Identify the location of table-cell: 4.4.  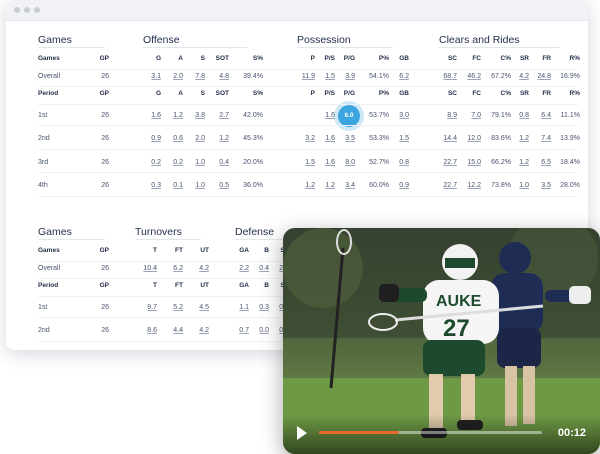
(172, 330).